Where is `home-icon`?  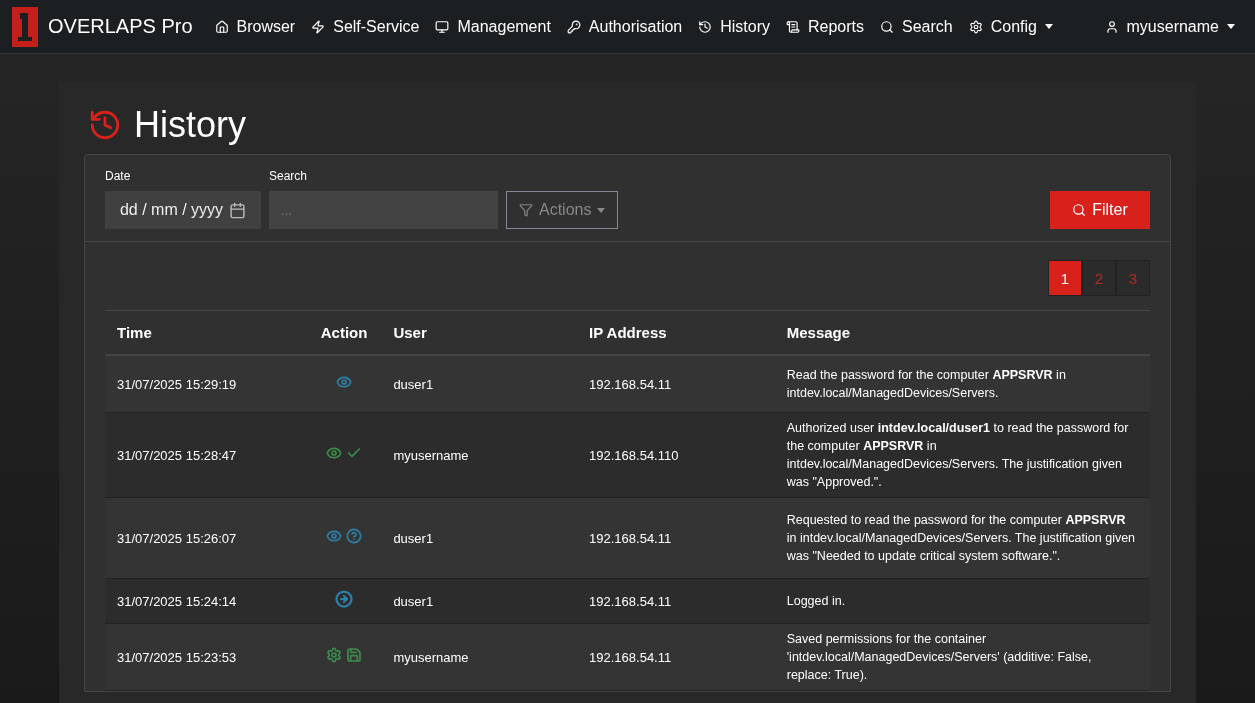
home-icon is located at coordinates (221, 26).